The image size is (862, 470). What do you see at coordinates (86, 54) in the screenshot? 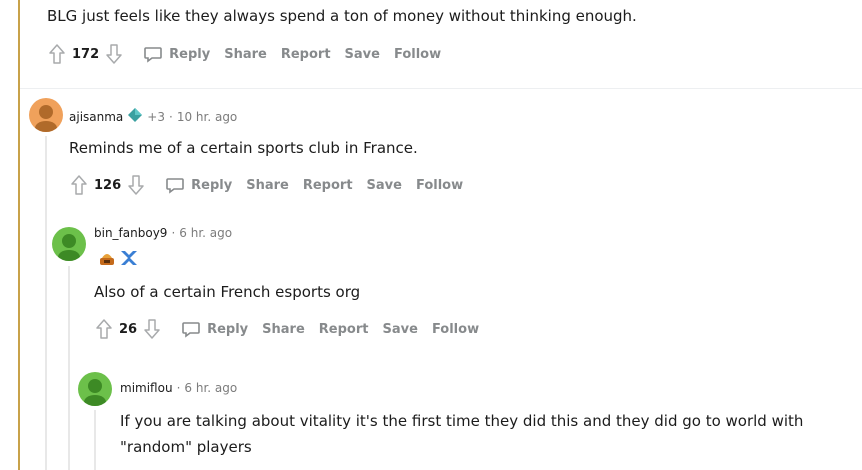
I see `vote-count: 172` at bounding box center [86, 54].